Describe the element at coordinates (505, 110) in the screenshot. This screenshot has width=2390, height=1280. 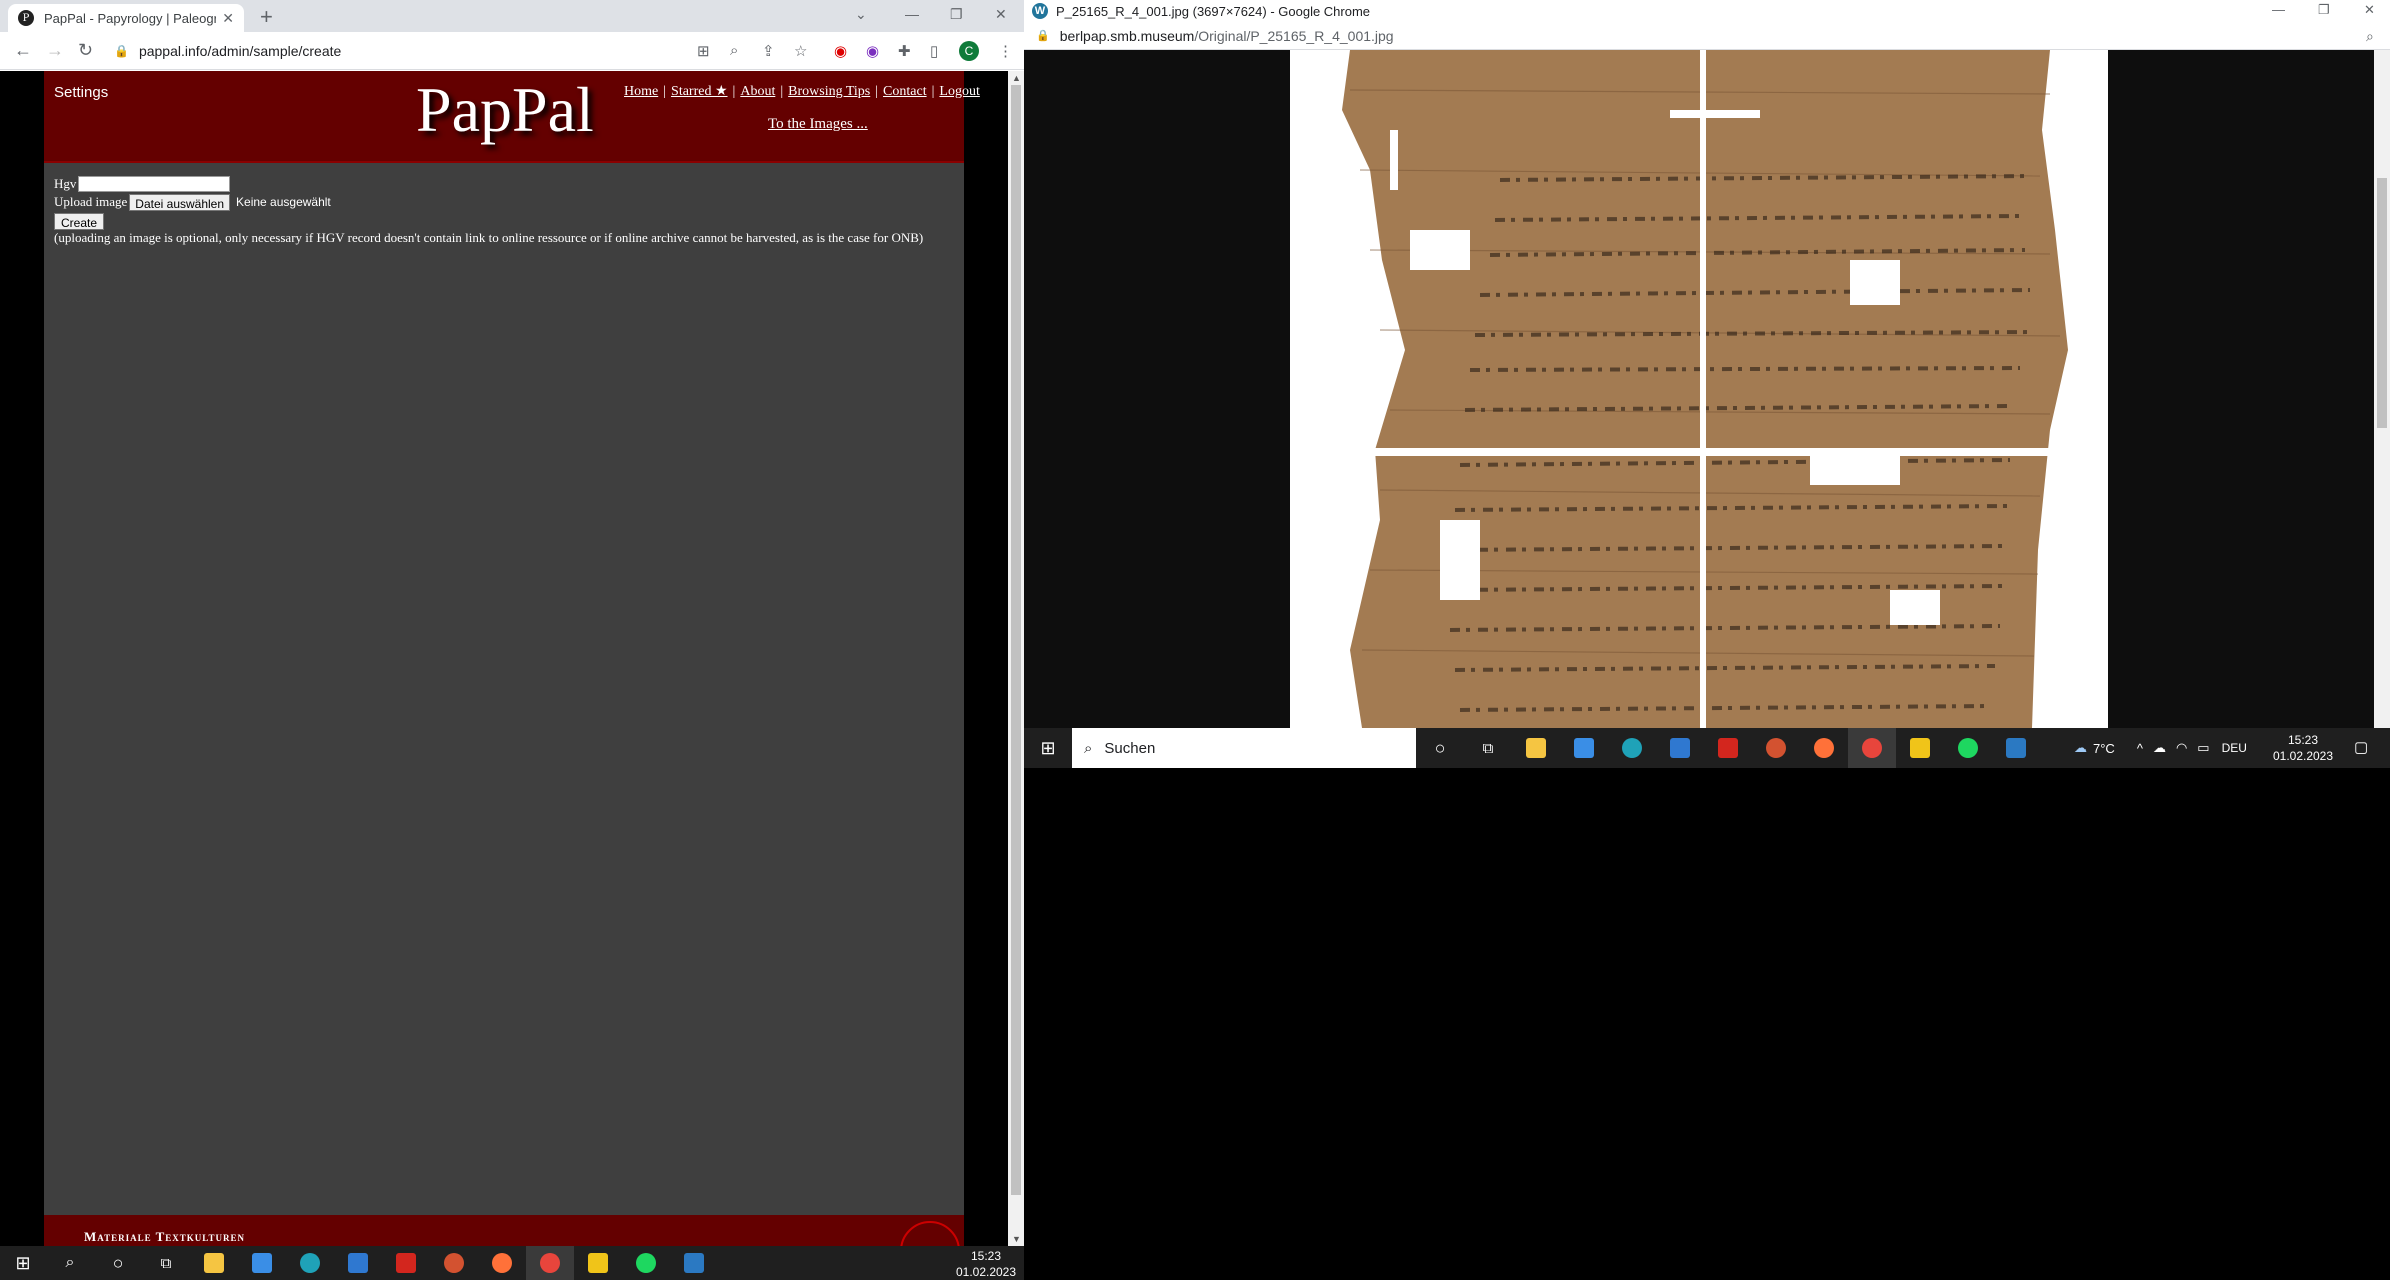
I see `site-logo: PapPal` at that location.